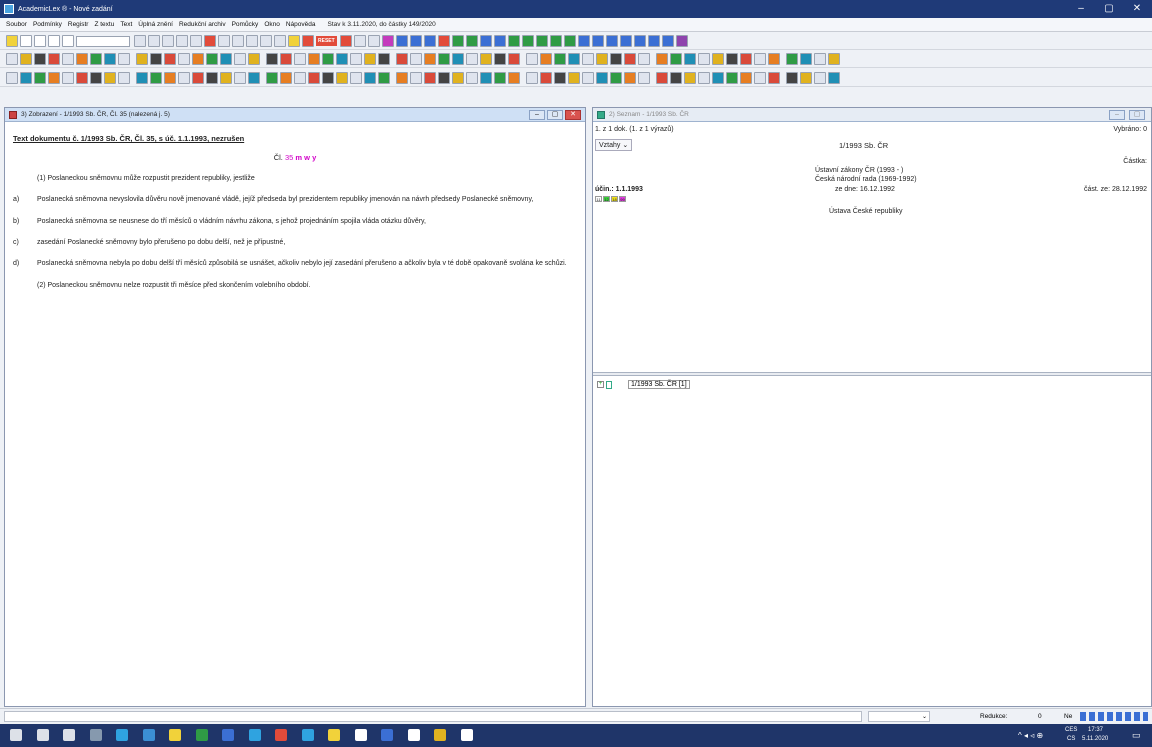 This screenshot has height=747, width=1152. I want to click on minimize-button: –, so click(1081, 9).